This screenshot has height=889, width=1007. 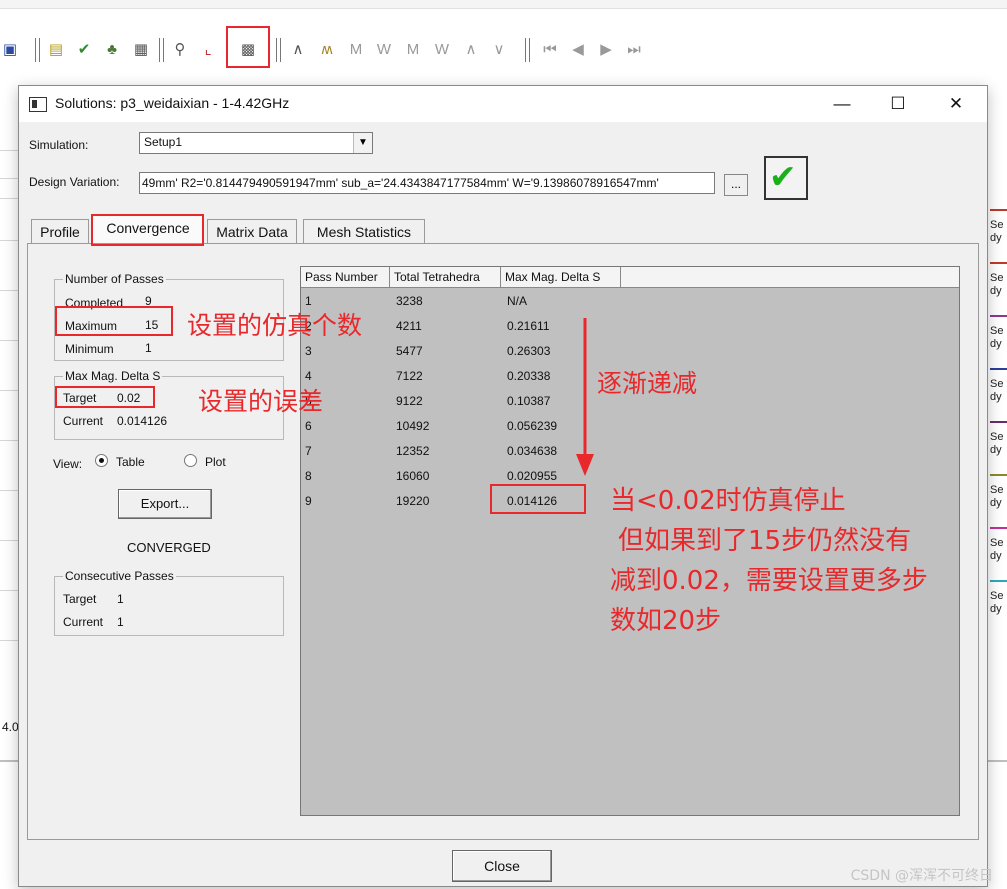 I want to click on tetrahedra-cell: 4211, so click(x=409, y=326).